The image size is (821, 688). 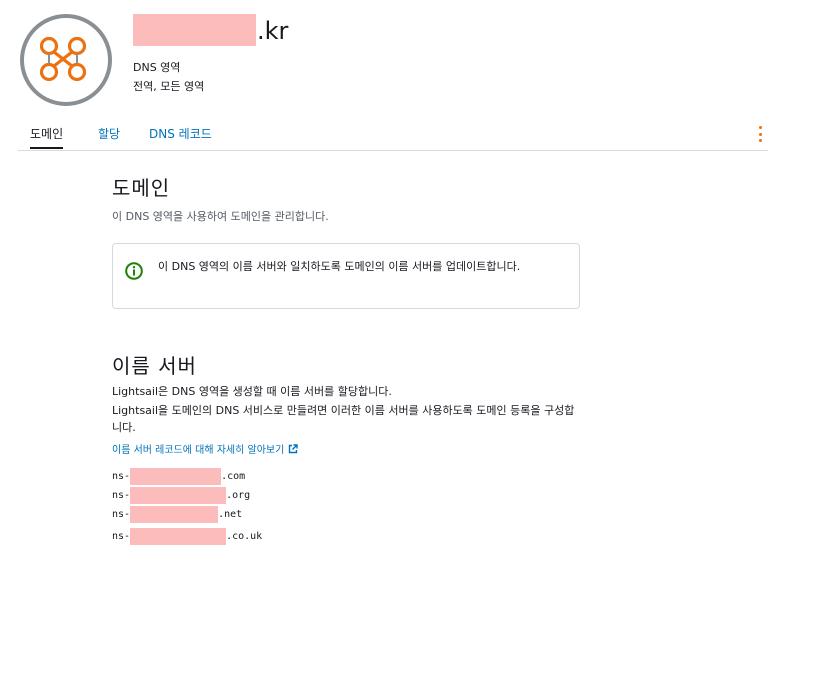 I want to click on zone-scope: 전역, 모든 영역, so click(x=169, y=86).